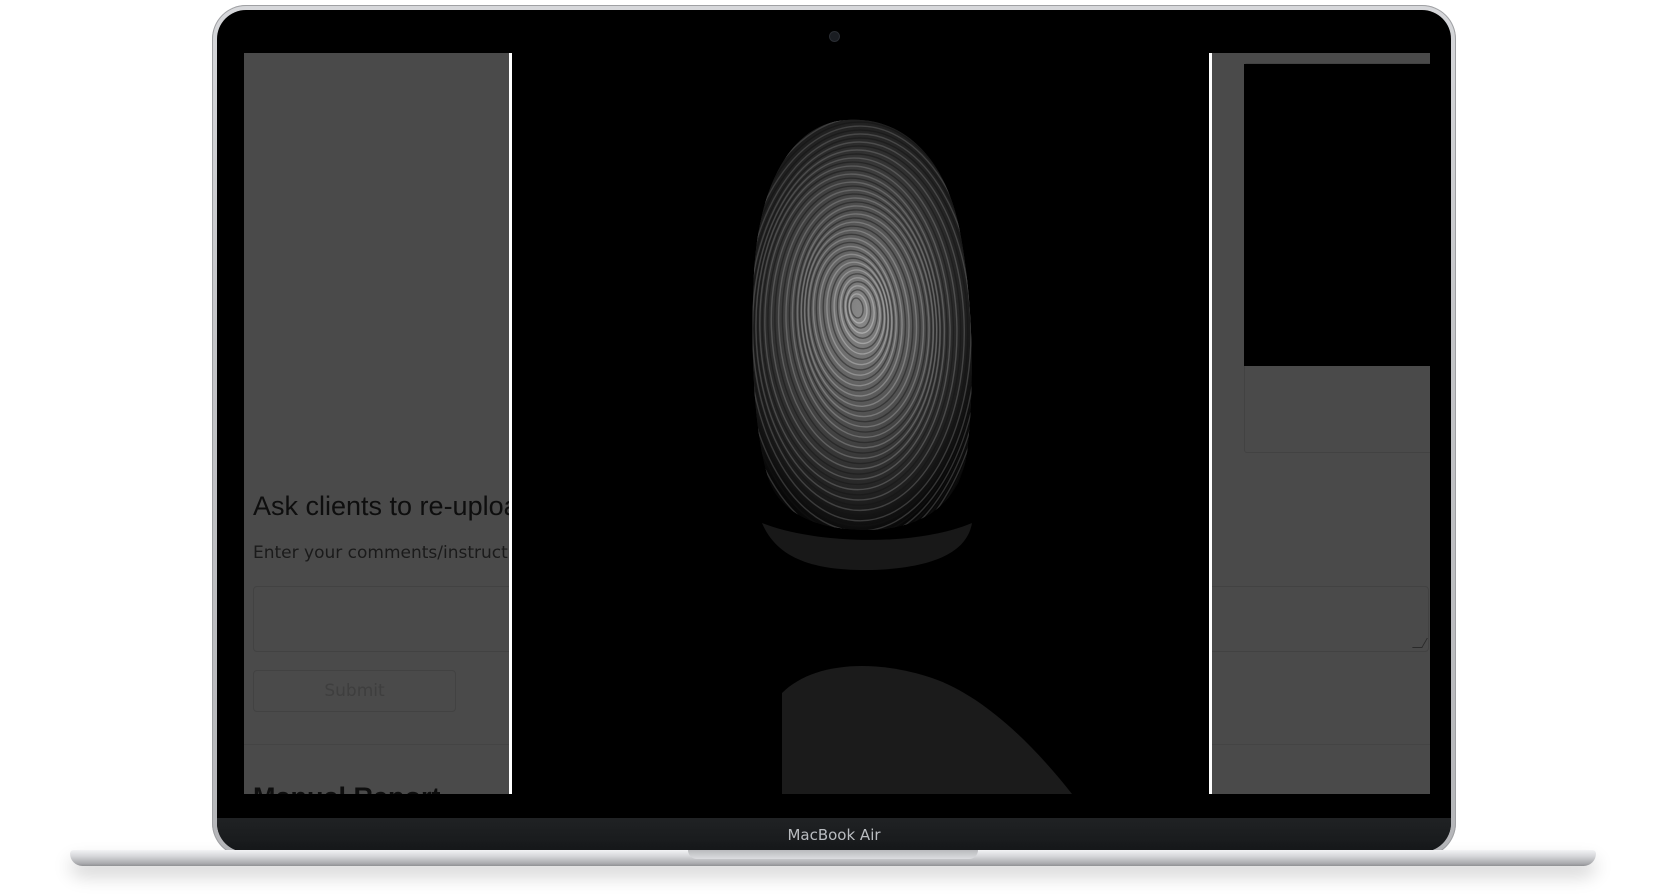 This screenshot has height=895, width=1666. I want to click on resize-handle-icon, so click(1420, 643).